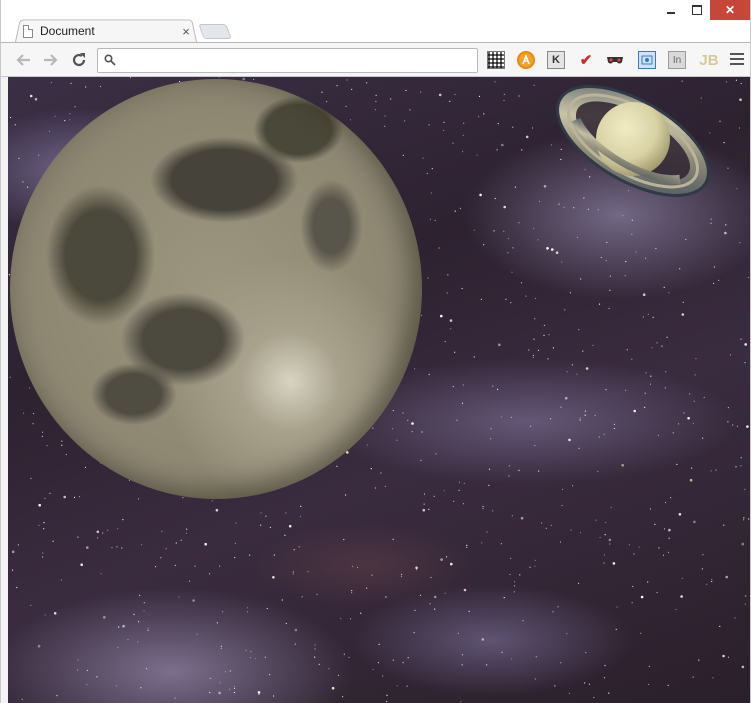 This screenshot has width=751, height=703. Describe the element at coordinates (186, 31) in the screenshot. I see `tab-close-icon: ×` at that location.